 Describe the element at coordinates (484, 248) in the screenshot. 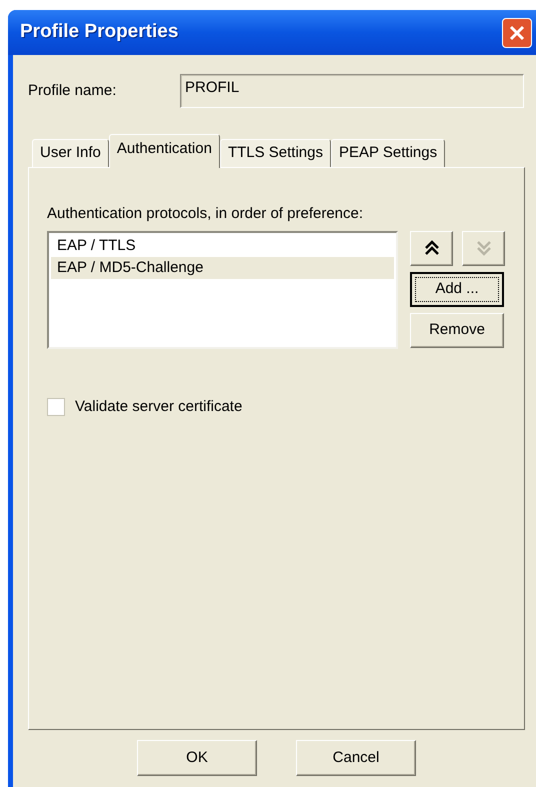

I see `double-chevron-down-icon` at that location.